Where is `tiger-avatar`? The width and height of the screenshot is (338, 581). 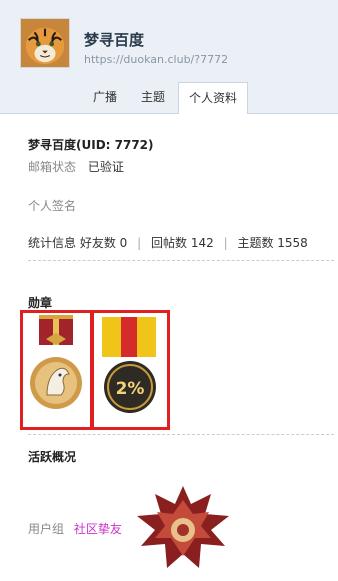
tiger-avatar is located at coordinates (45, 43).